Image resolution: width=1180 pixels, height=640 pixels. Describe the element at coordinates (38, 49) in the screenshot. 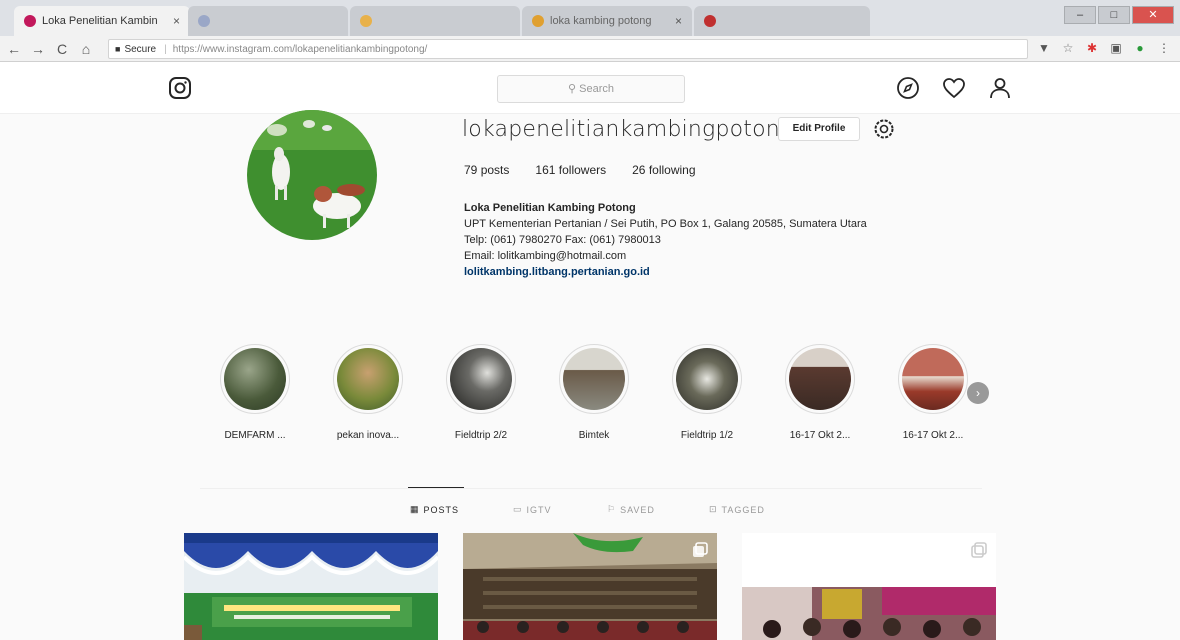

I see `forward-button: →` at that location.